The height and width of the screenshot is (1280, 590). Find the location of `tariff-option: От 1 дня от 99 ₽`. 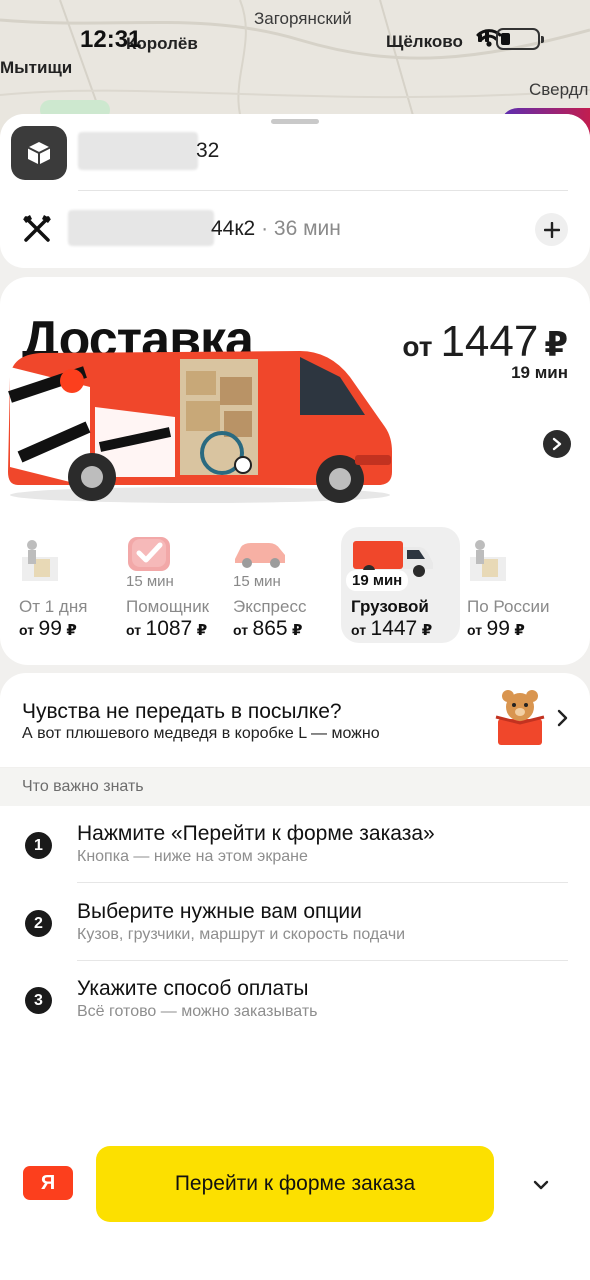

tariff-option: От 1 дня от 99 ₽ is located at coordinates (58, 585).